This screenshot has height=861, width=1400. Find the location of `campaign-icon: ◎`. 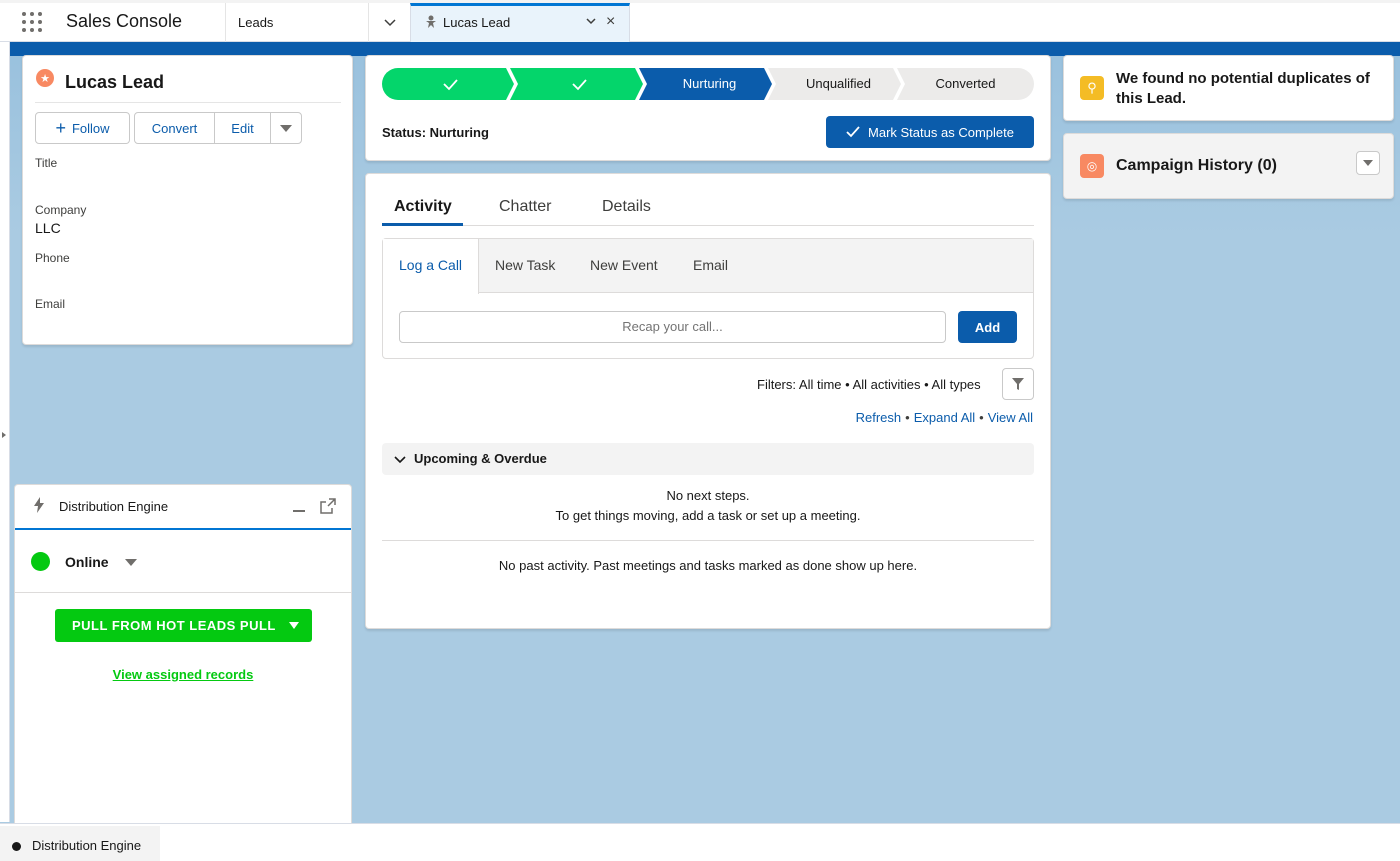

campaign-icon: ◎ is located at coordinates (1092, 166).